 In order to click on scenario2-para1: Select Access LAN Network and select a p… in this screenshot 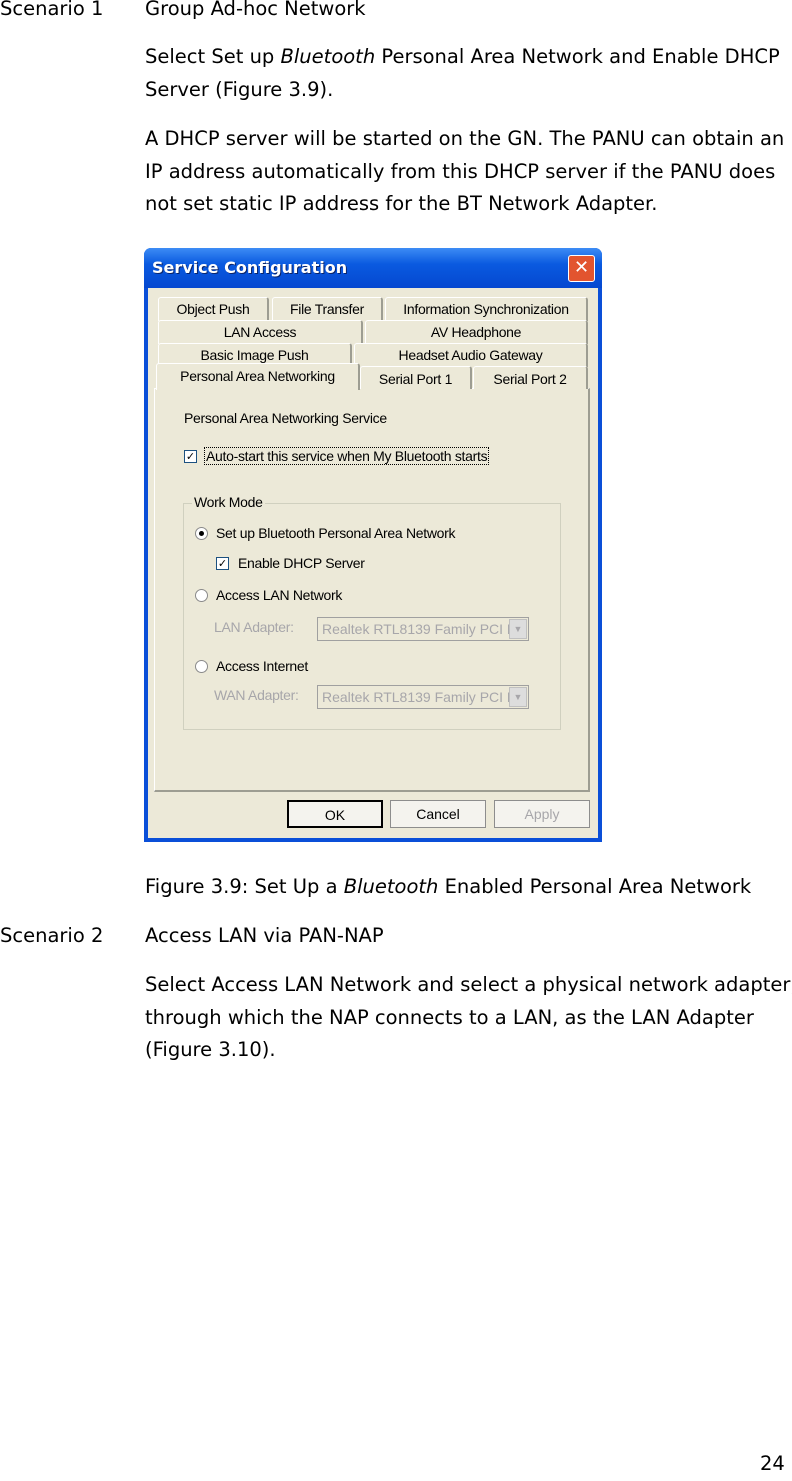, I will do `click(468, 1017)`.